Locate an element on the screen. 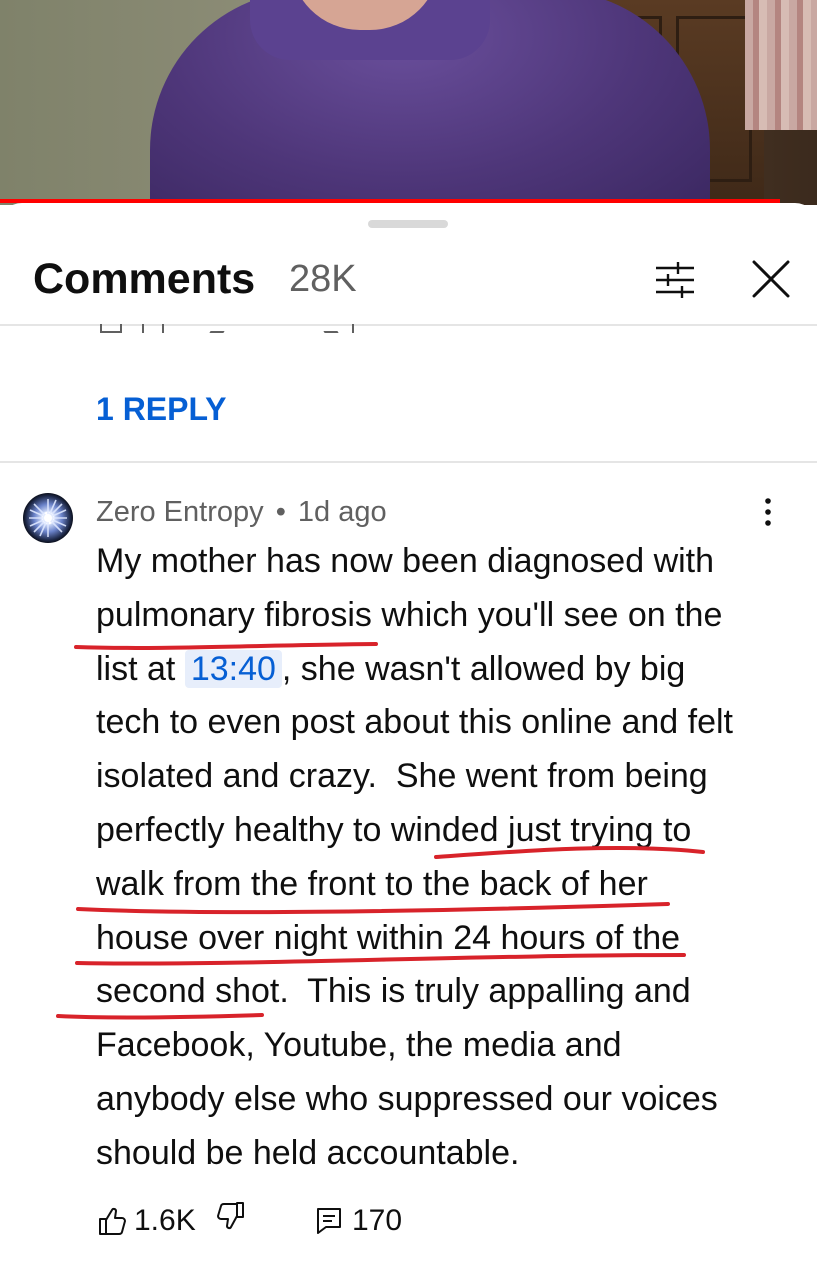 Image resolution: width=817 pixels, height=1280 pixels. comment-line: second shot. This is truly appalling and is located at coordinates (393, 991).